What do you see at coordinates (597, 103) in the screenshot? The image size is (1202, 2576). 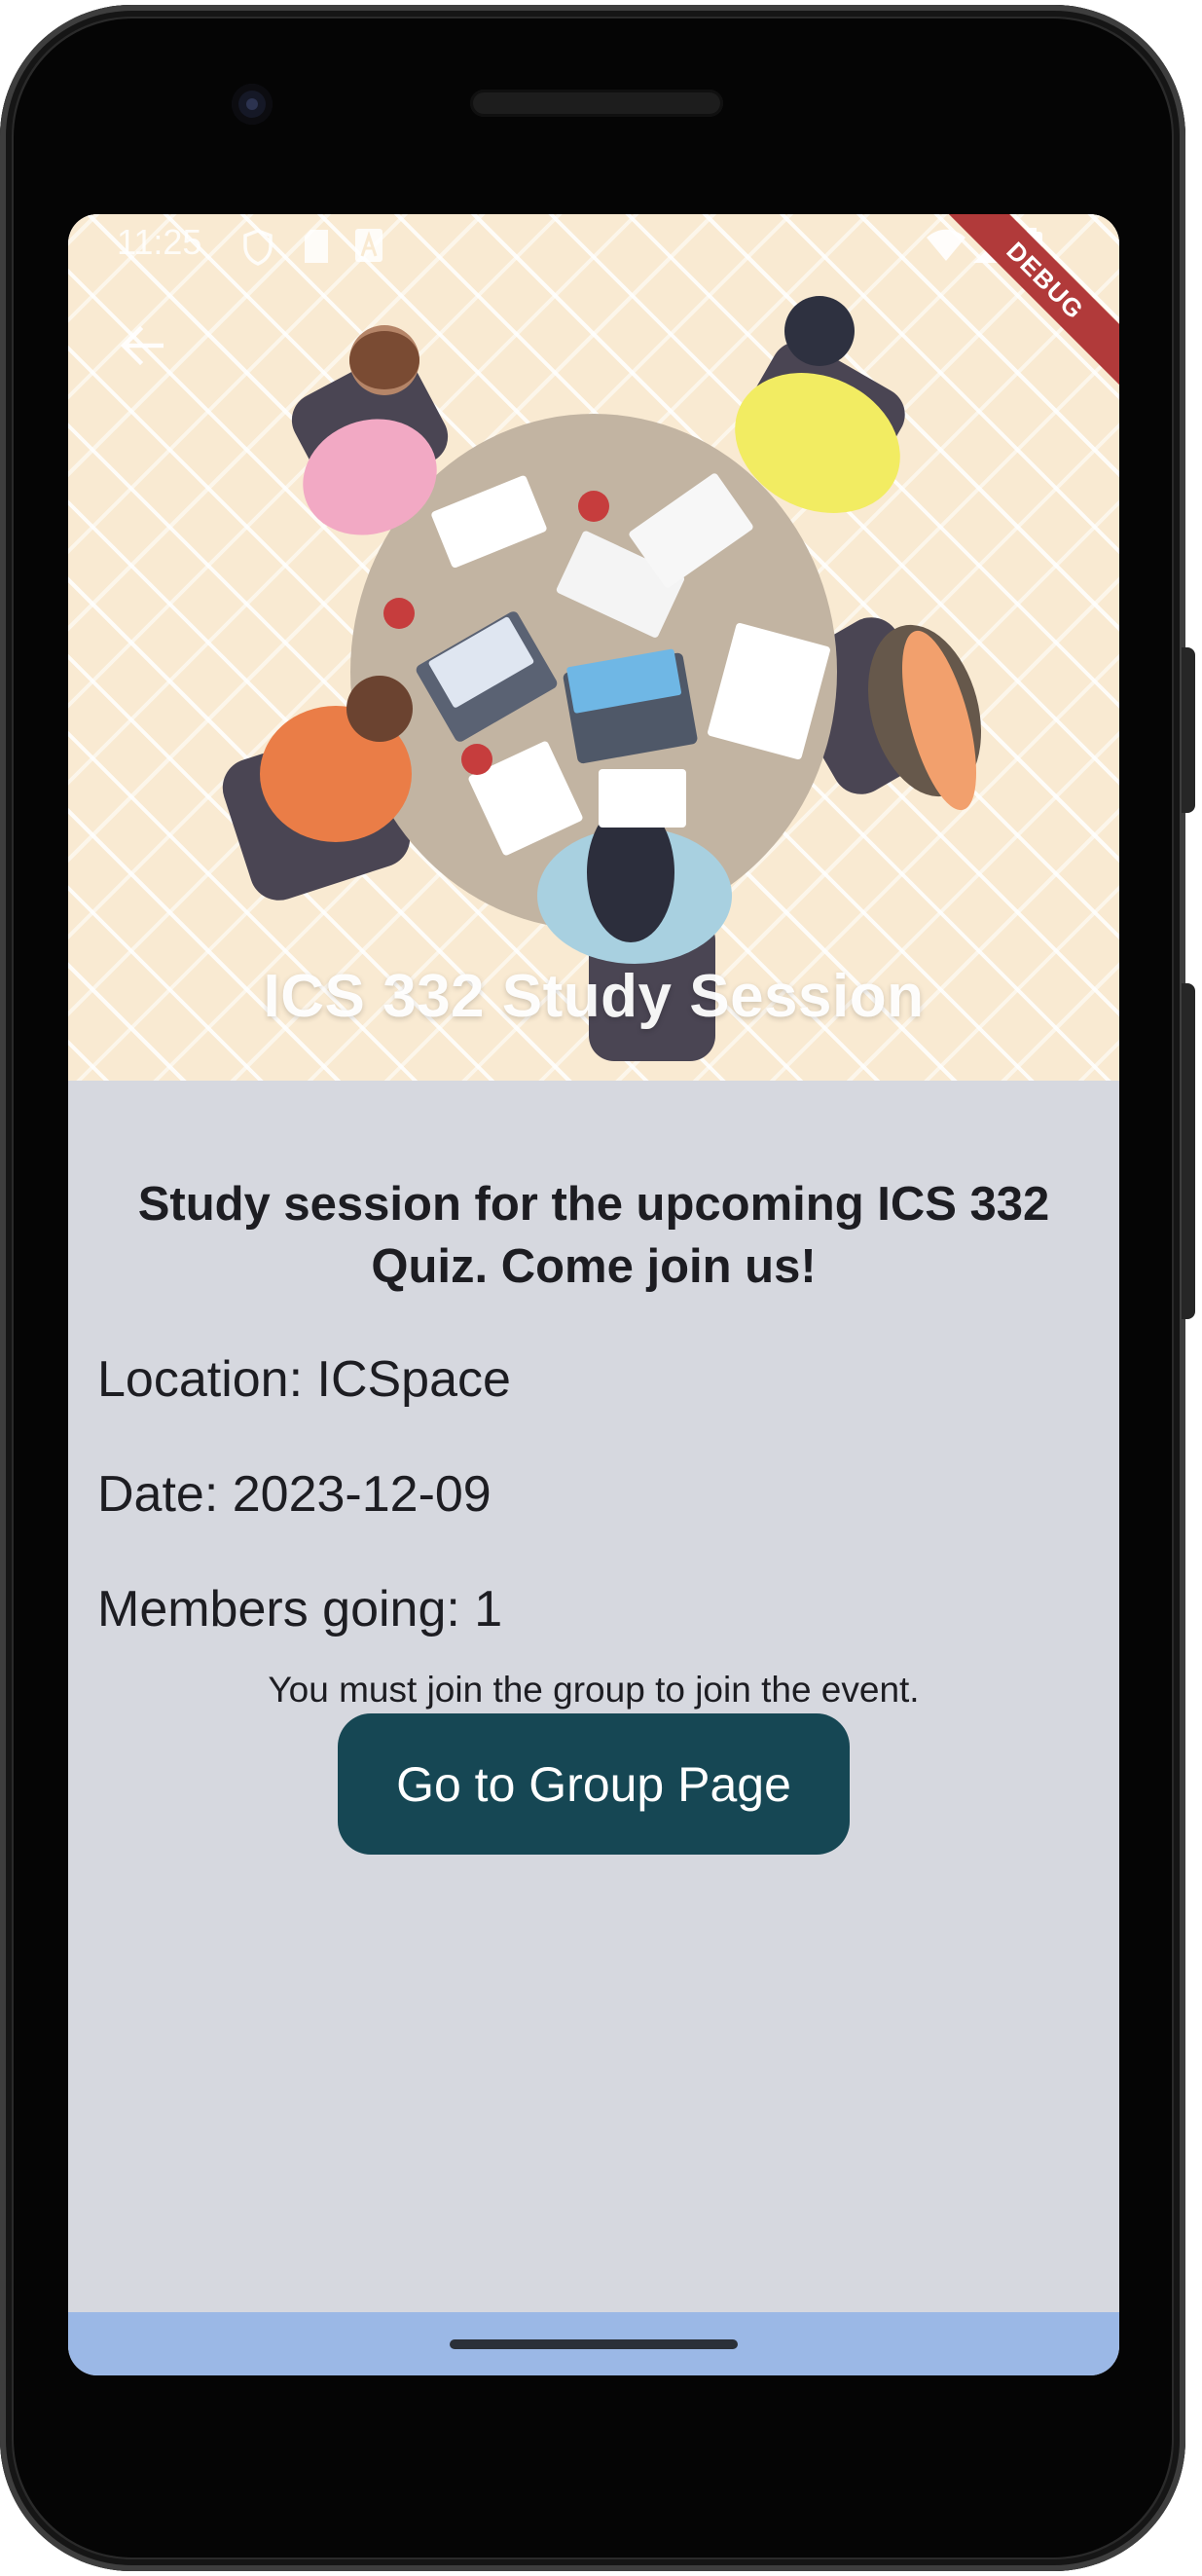 I see `earpiece-speaker` at bounding box center [597, 103].